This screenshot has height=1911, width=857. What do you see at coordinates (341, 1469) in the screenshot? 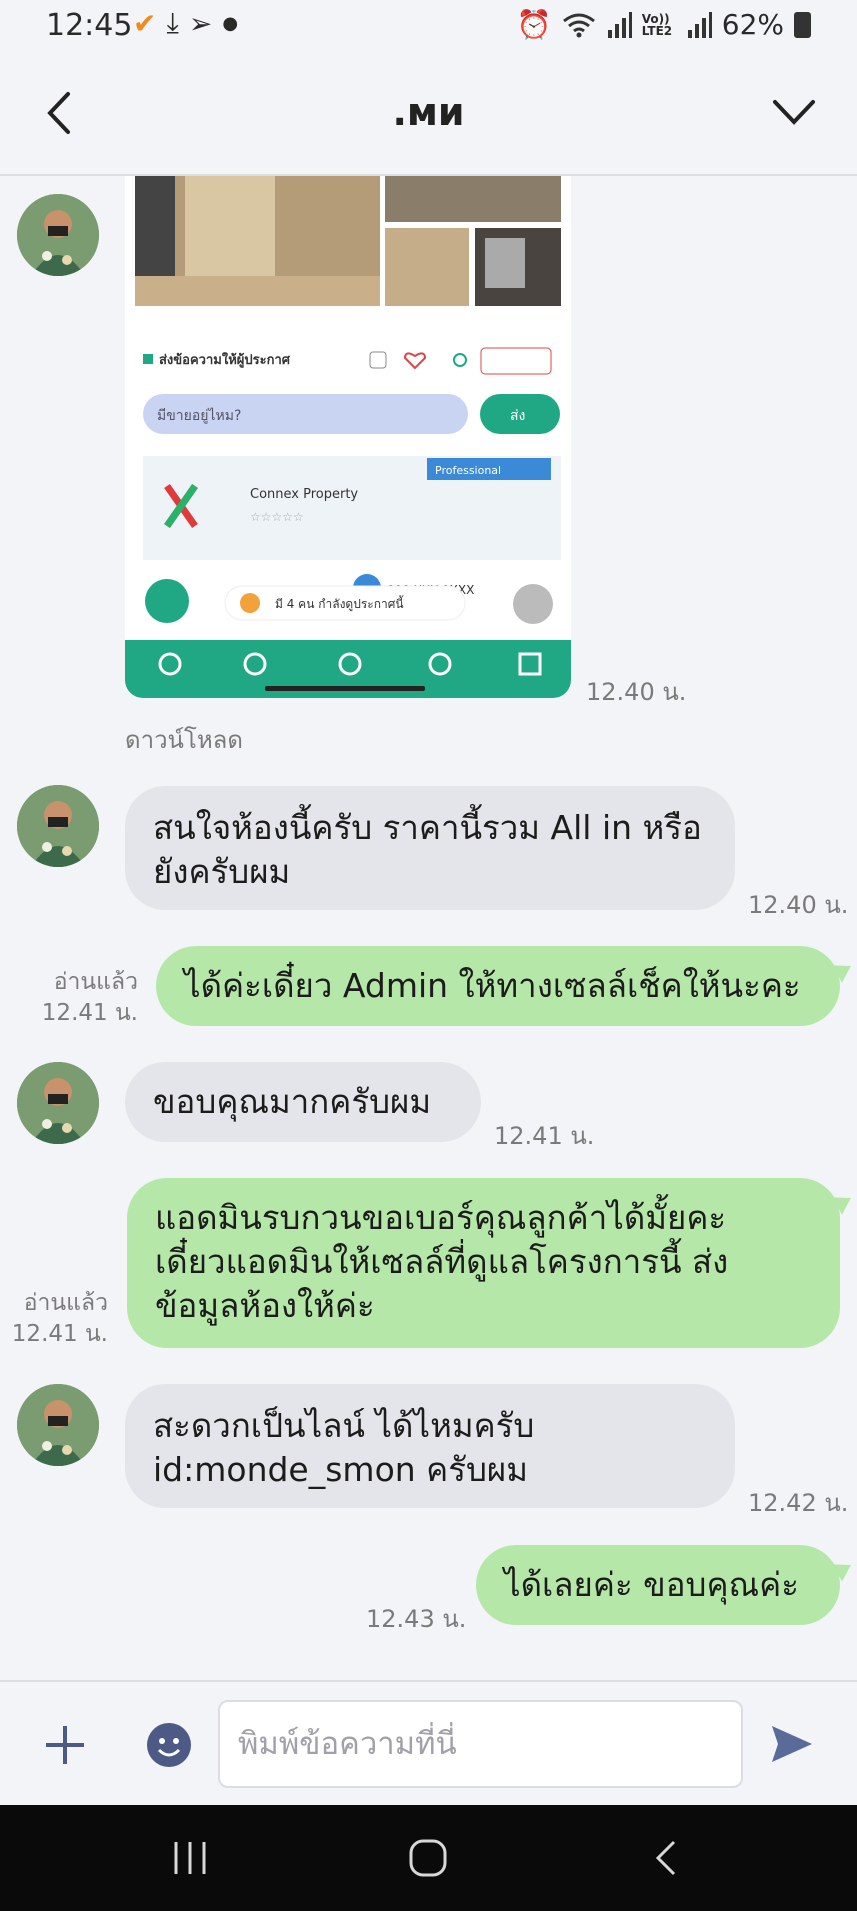
I see `message-line: id:monde_smon ครับผม` at bounding box center [341, 1469].